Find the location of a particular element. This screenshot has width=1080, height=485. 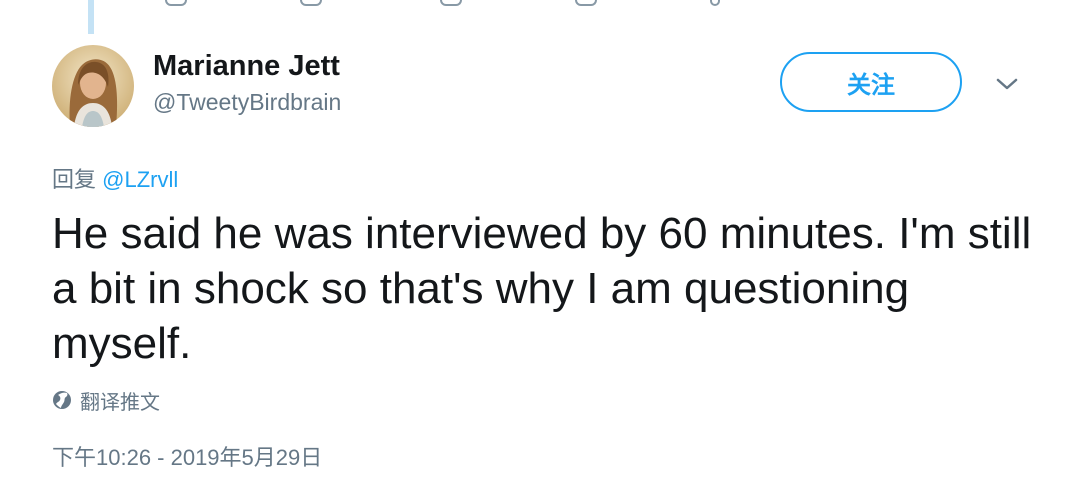

reply-icon is located at coordinates (176, 3).